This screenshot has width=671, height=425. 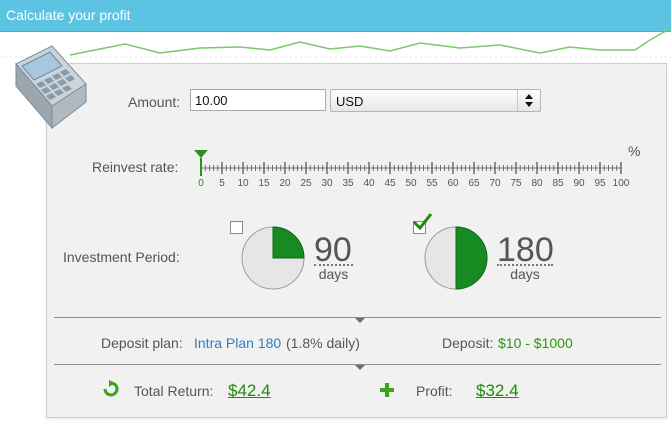 I want to click on plan-rate: (1.8% daily), so click(x=323, y=343).